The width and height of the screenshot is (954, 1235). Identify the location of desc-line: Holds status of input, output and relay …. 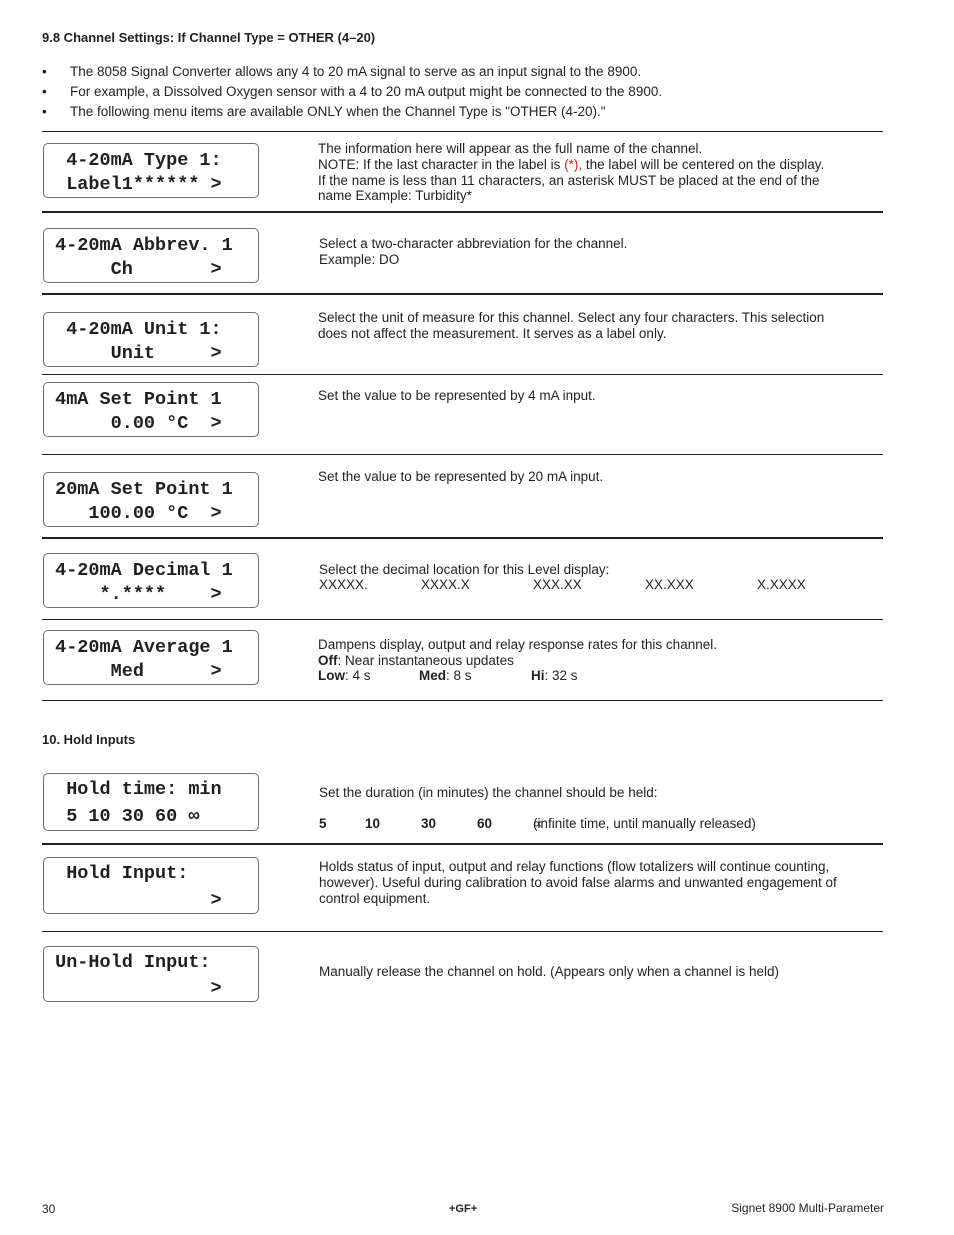
(574, 866).